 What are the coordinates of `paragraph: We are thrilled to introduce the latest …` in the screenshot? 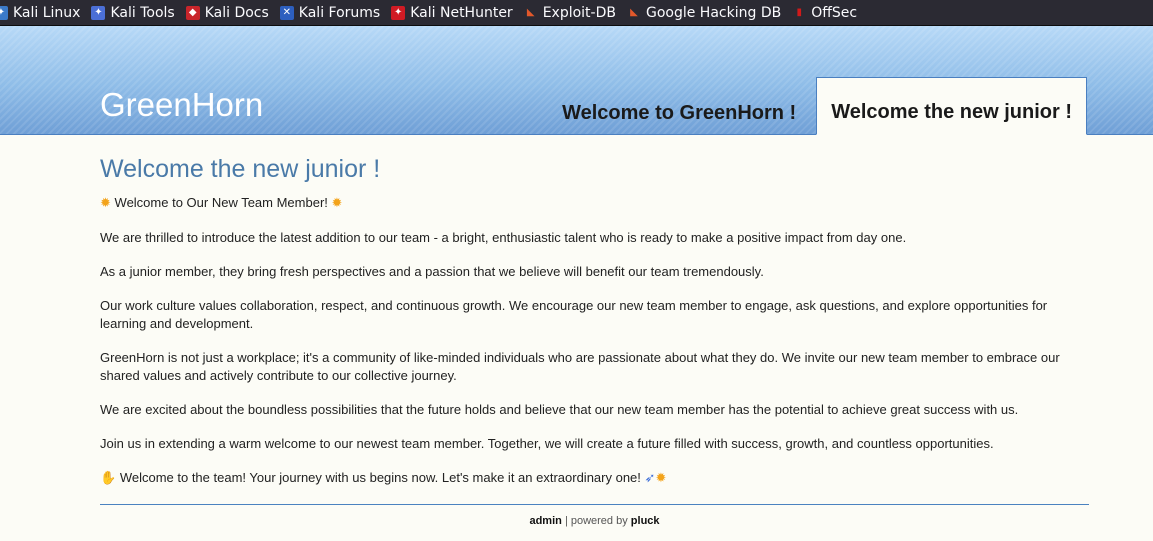 It's located at (503, 237).